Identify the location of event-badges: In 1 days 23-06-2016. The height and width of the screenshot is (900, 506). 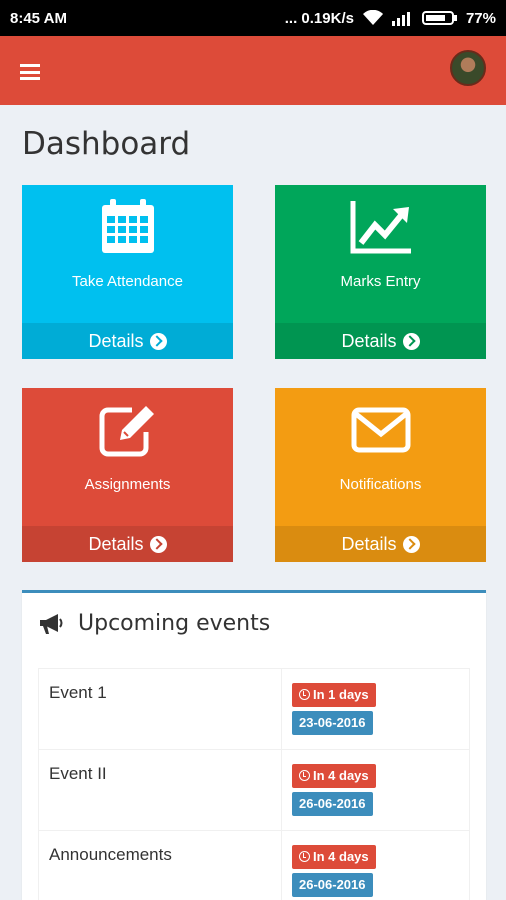
(375, 709).